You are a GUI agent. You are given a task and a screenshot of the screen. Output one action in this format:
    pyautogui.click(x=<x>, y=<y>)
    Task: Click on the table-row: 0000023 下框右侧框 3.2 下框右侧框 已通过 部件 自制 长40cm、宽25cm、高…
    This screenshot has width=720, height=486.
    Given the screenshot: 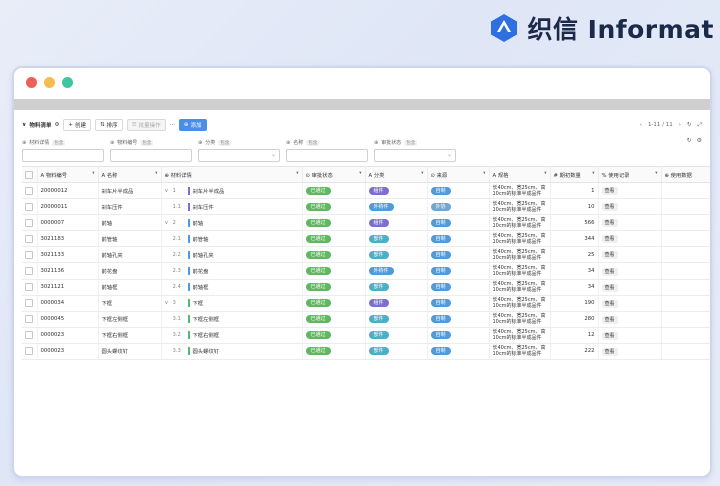 What is the action you would take?
    pyautogui.click(x=366, y=335)
    